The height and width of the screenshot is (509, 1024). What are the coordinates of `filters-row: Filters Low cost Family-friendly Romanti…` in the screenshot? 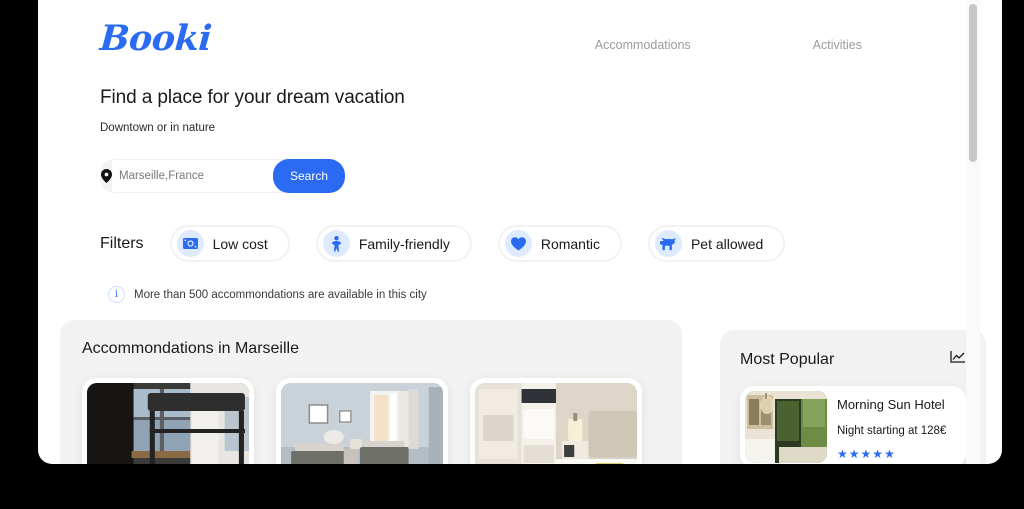 It's located at (520, 243).